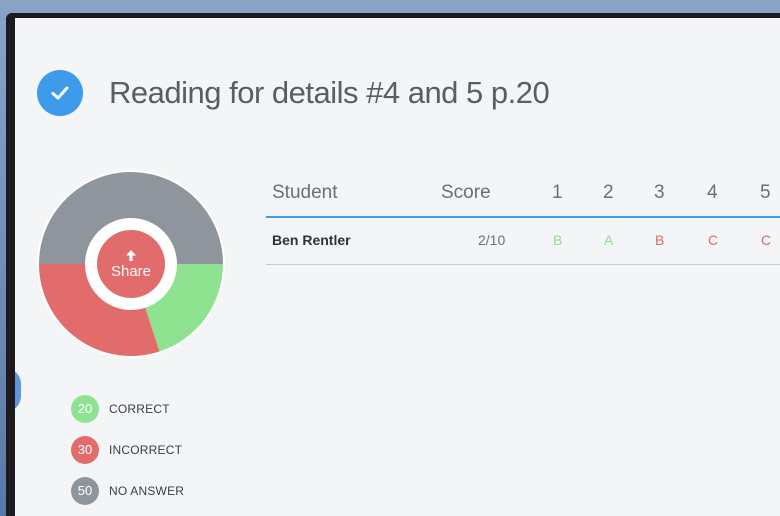  I want to click on header-score: Score, so click(466, 193).